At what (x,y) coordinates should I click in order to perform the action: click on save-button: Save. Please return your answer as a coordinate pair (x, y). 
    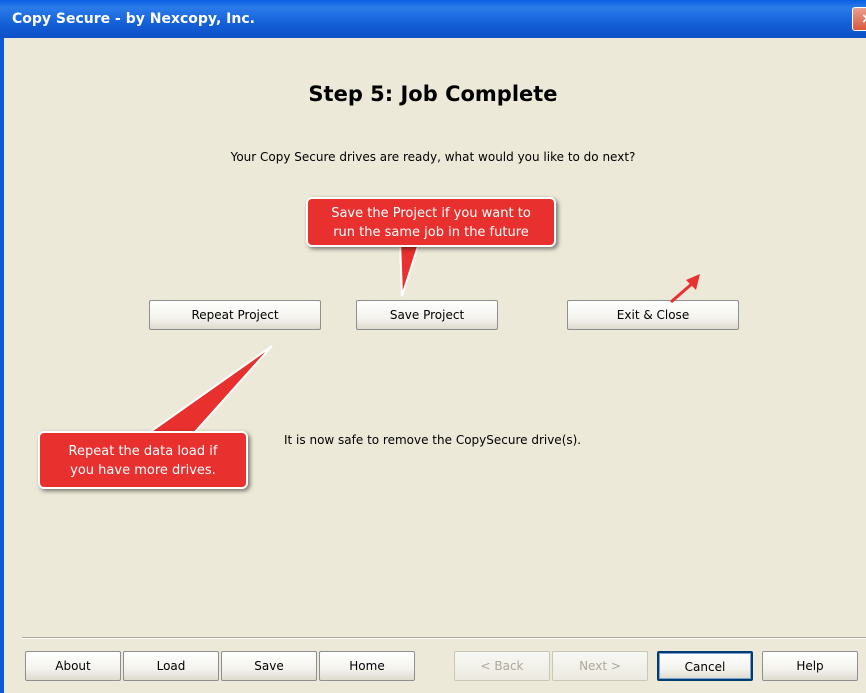
    Looking at the image, I should click on (269, 666).